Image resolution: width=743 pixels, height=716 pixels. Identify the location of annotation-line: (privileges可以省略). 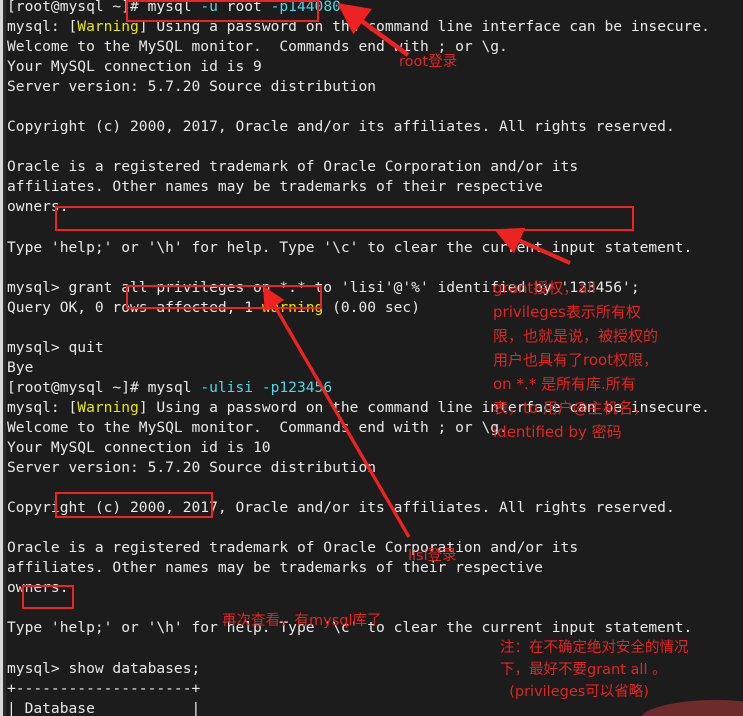
(574, 692).